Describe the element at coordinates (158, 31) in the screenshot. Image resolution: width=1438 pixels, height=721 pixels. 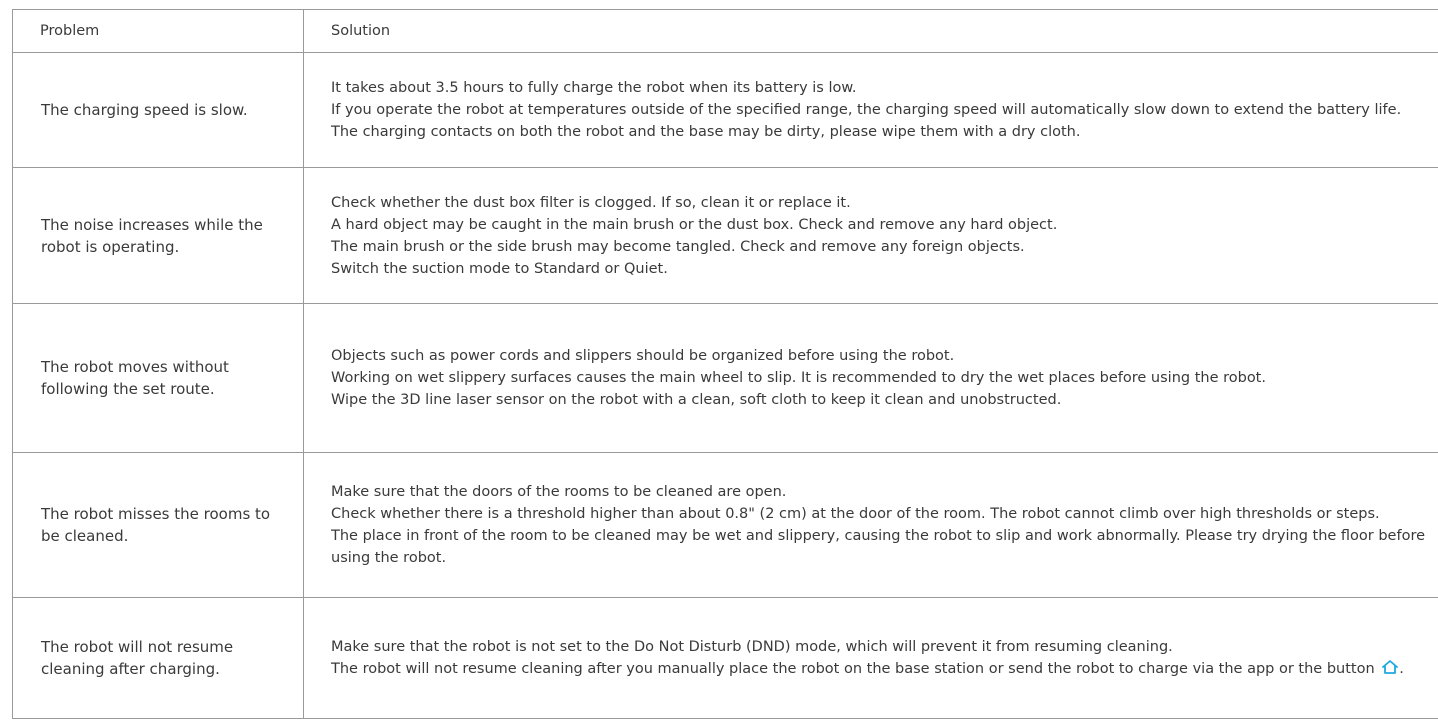
I see `problem-column-header: Problem` at that location.